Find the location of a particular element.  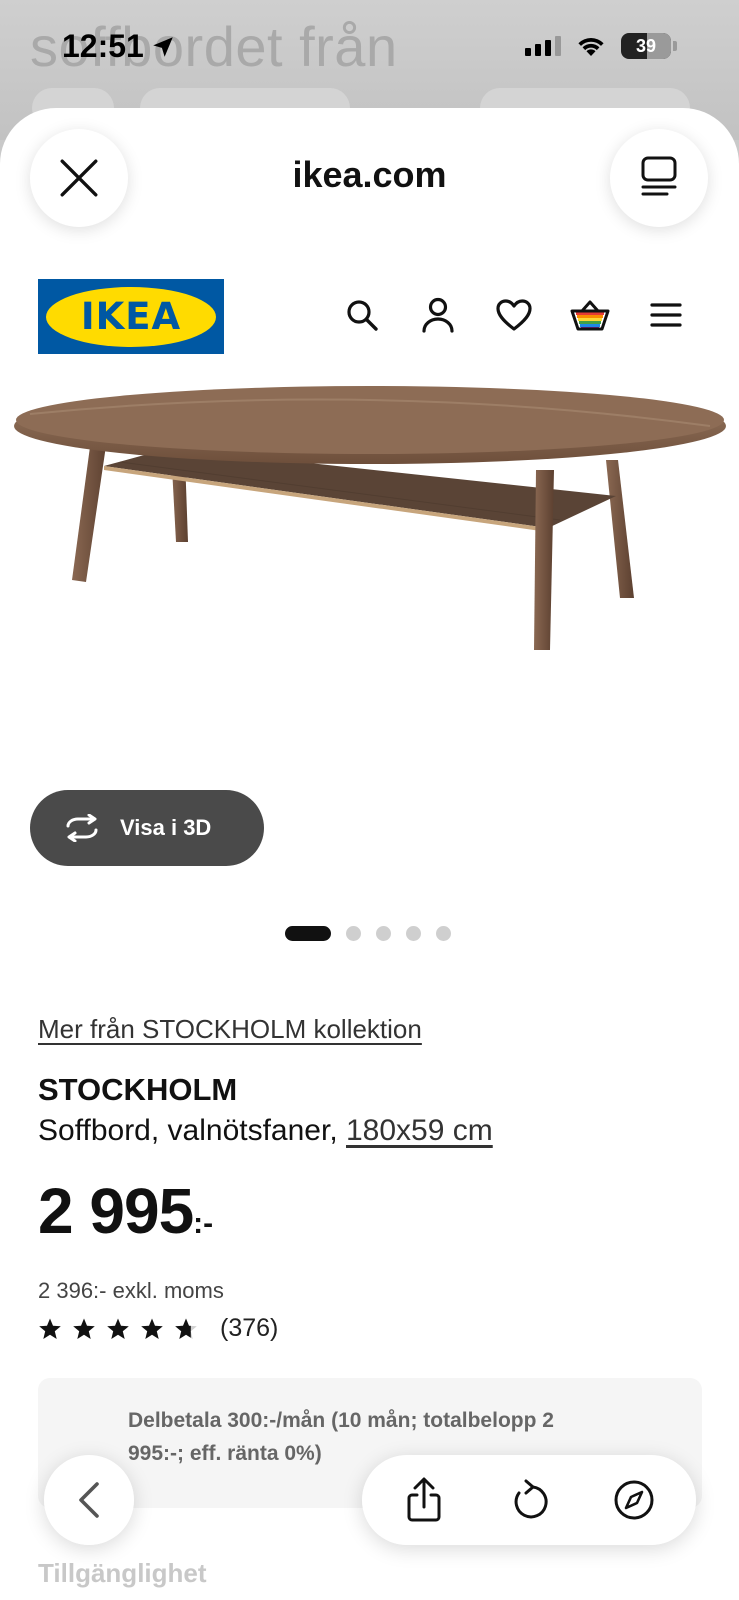

logo-text: IKEA is located at coordinates (131, 316).